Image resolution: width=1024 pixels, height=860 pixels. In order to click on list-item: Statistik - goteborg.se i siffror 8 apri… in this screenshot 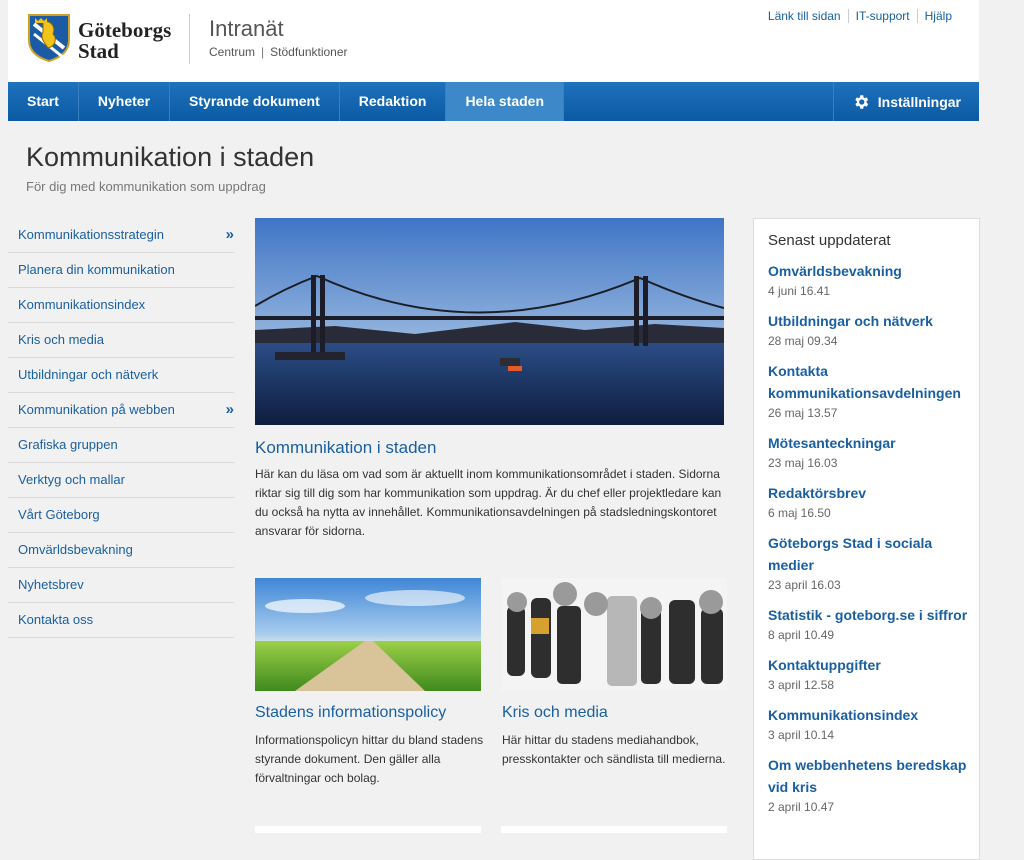, I will do `click(870, 623)`.